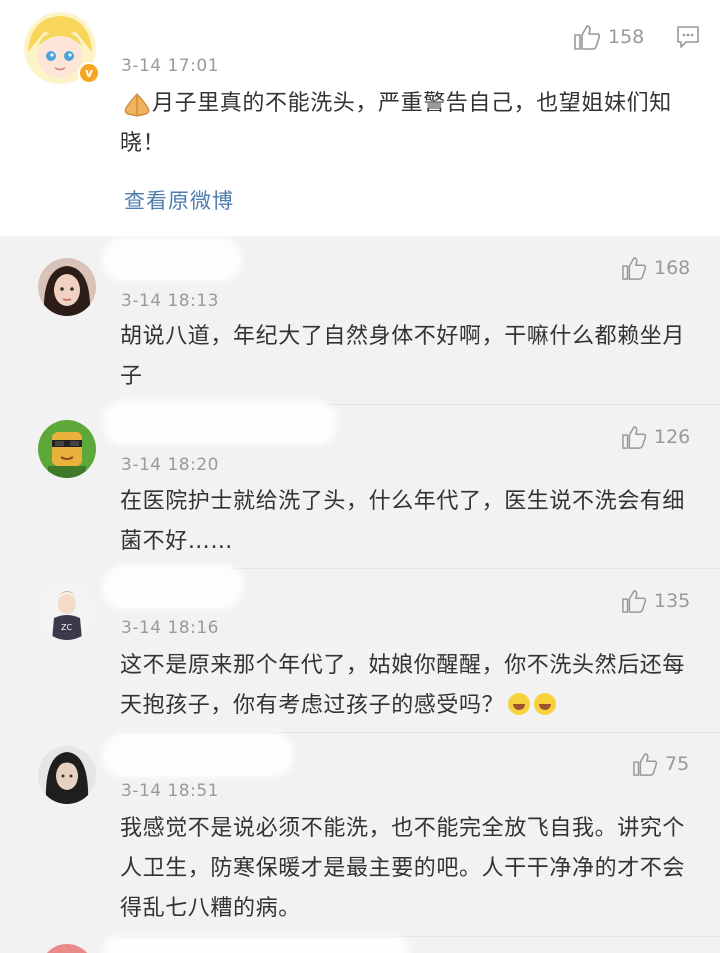 The image size is (720, 953). Describe the element at coordinates (672, 437) in the screenshot. I see `like-count: 126` at that location.